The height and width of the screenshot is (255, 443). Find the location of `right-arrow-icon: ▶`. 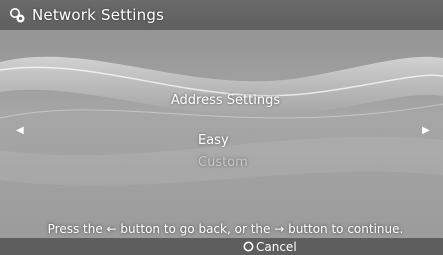

right-arrow-icon: ▶ is located at coordinates (427, 131).